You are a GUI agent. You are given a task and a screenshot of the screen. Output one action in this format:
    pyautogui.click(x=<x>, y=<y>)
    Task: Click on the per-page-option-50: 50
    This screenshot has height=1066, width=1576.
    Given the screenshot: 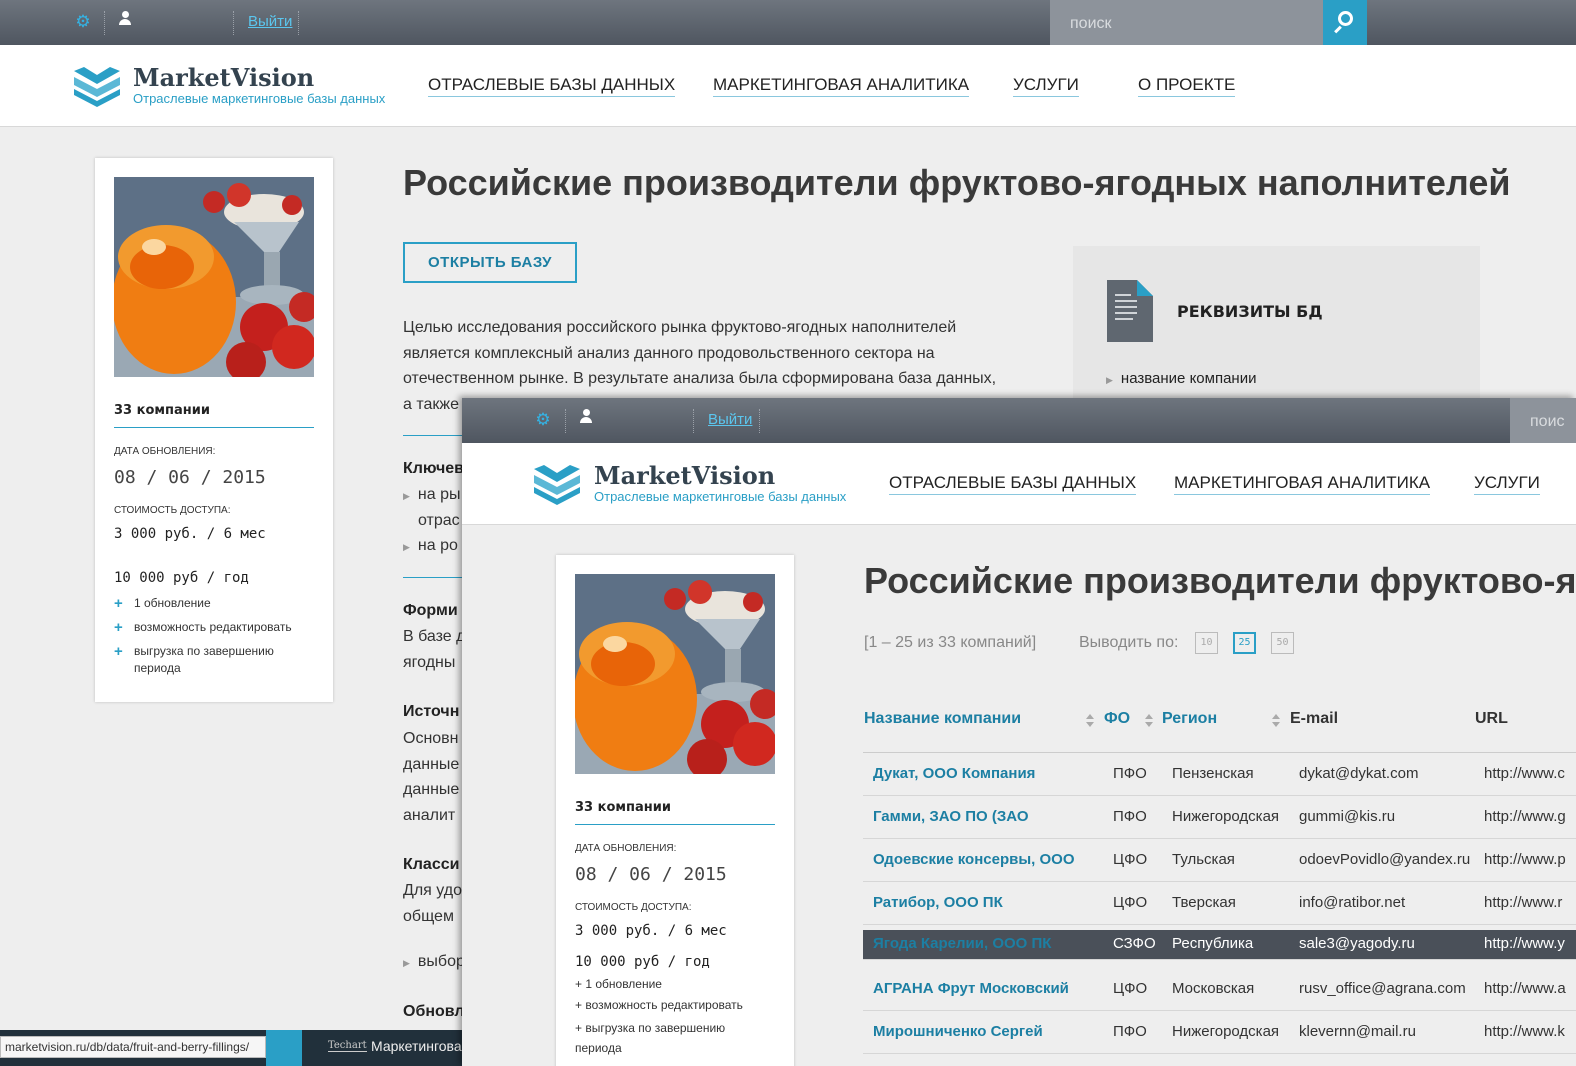 What is the action you would take?
    pyautogui.click(x=1282, y=643)
    